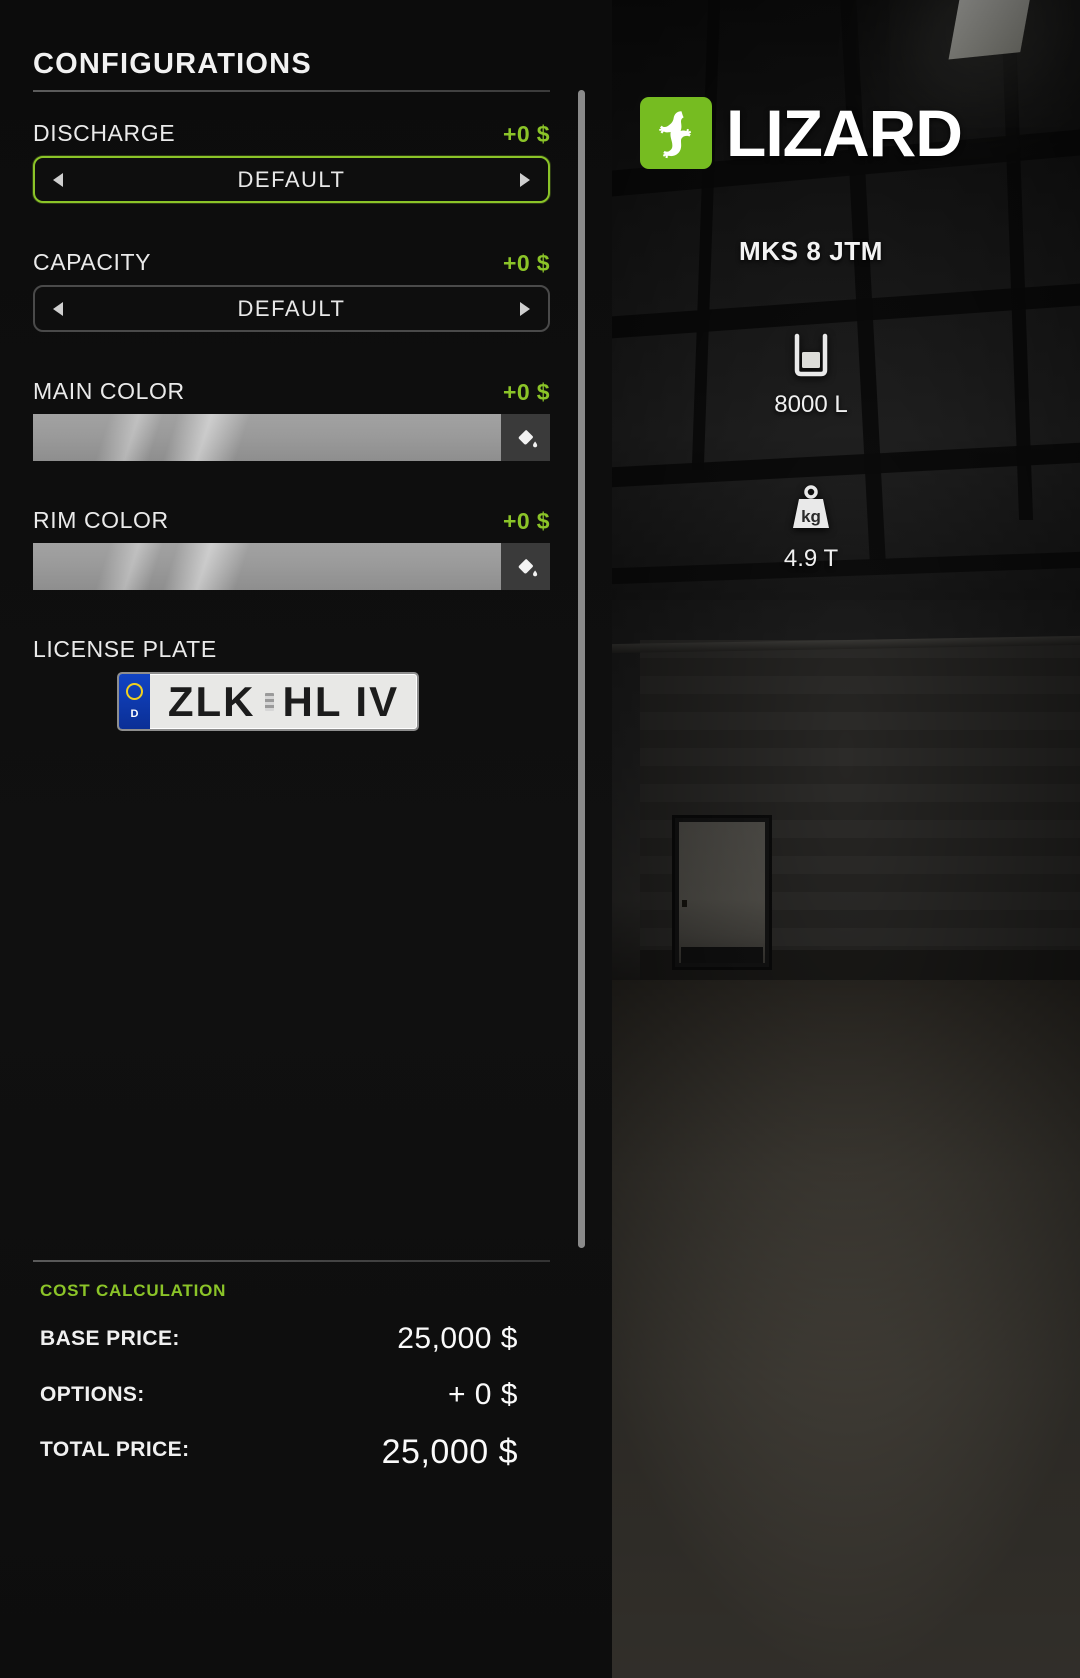 The width and height of the screenshot is (1080, 1678). Describe the element at coordinates (101, 520) in the screenshot. I see `config-label-rim-color: RIM COLOR` at that location.